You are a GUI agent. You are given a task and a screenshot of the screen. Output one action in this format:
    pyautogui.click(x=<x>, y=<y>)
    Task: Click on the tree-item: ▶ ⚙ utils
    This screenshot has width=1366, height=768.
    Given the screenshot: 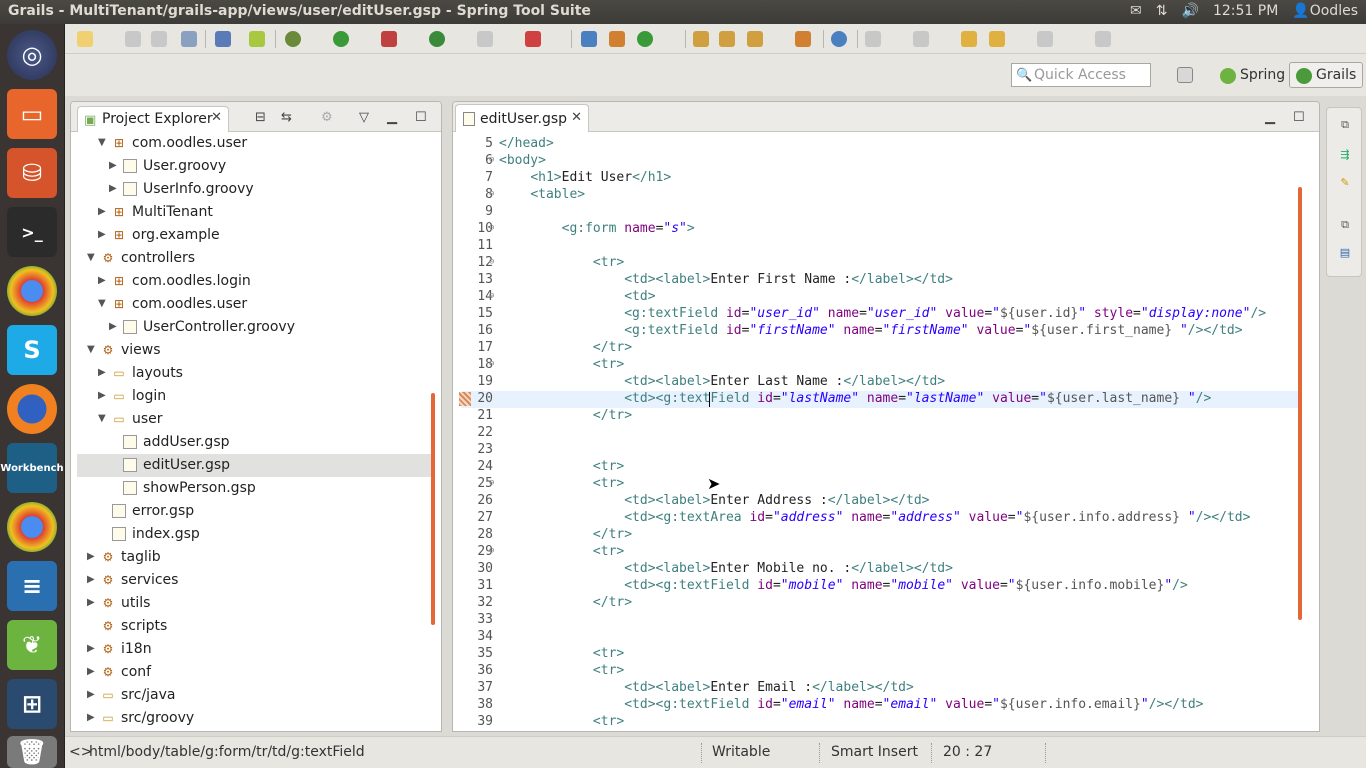 What is the action you would take?
    pyautogui.click(x=255, y=603)
    